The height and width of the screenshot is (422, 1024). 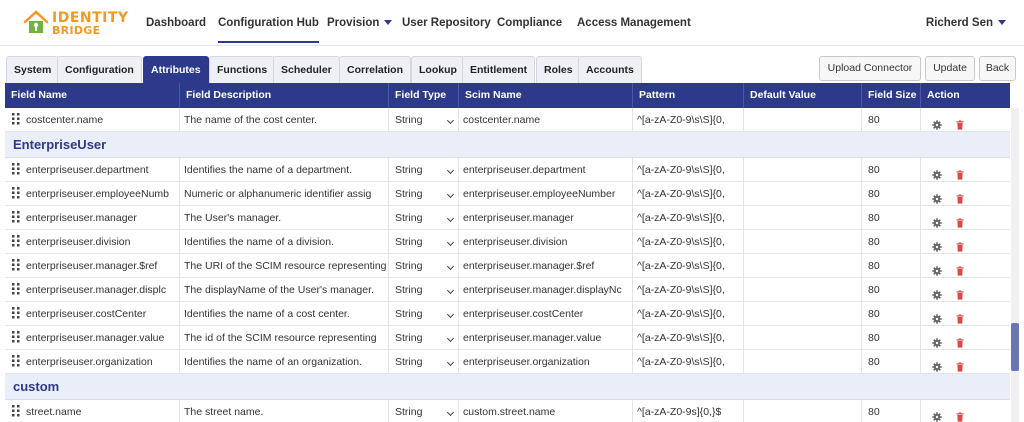 What do you see at coordinates (92, 120) in the screenshot?
I see `field-name-cell: costcenter.name` at bounding box center [92, 120].